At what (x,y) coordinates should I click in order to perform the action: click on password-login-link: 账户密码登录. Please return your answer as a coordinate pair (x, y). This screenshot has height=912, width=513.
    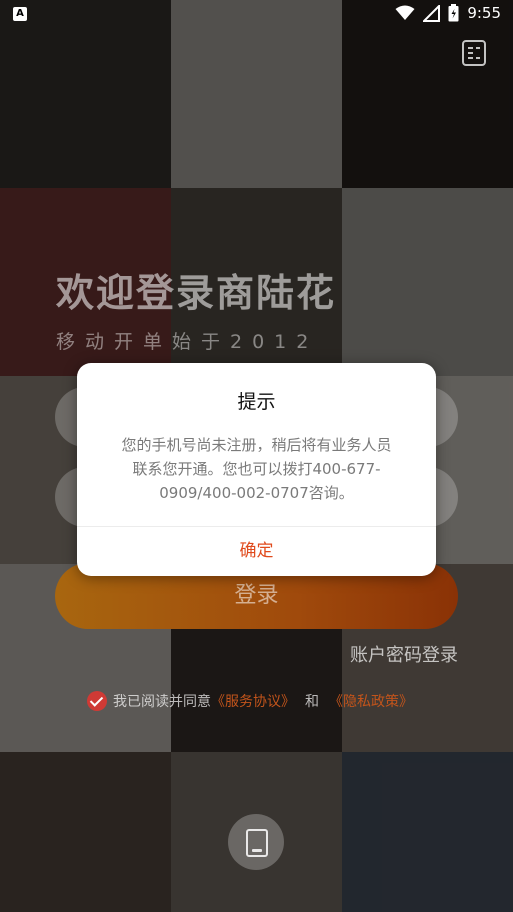
    Looking at the image, I should click on (404, 654).